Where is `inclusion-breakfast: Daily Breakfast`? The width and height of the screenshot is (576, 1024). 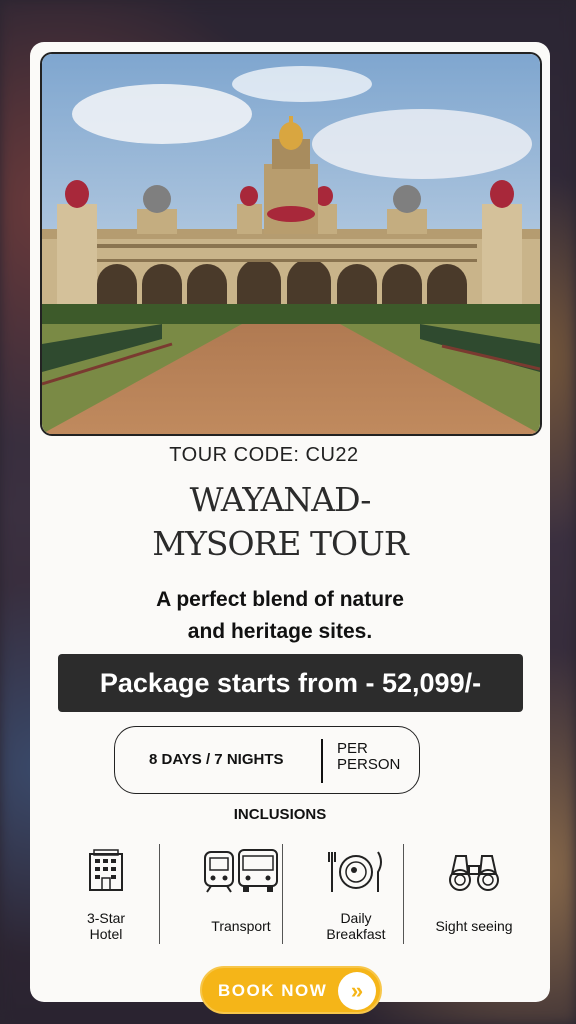 inclusion-breakfast: Daily Breakfast is located at coordinates (356, 897).